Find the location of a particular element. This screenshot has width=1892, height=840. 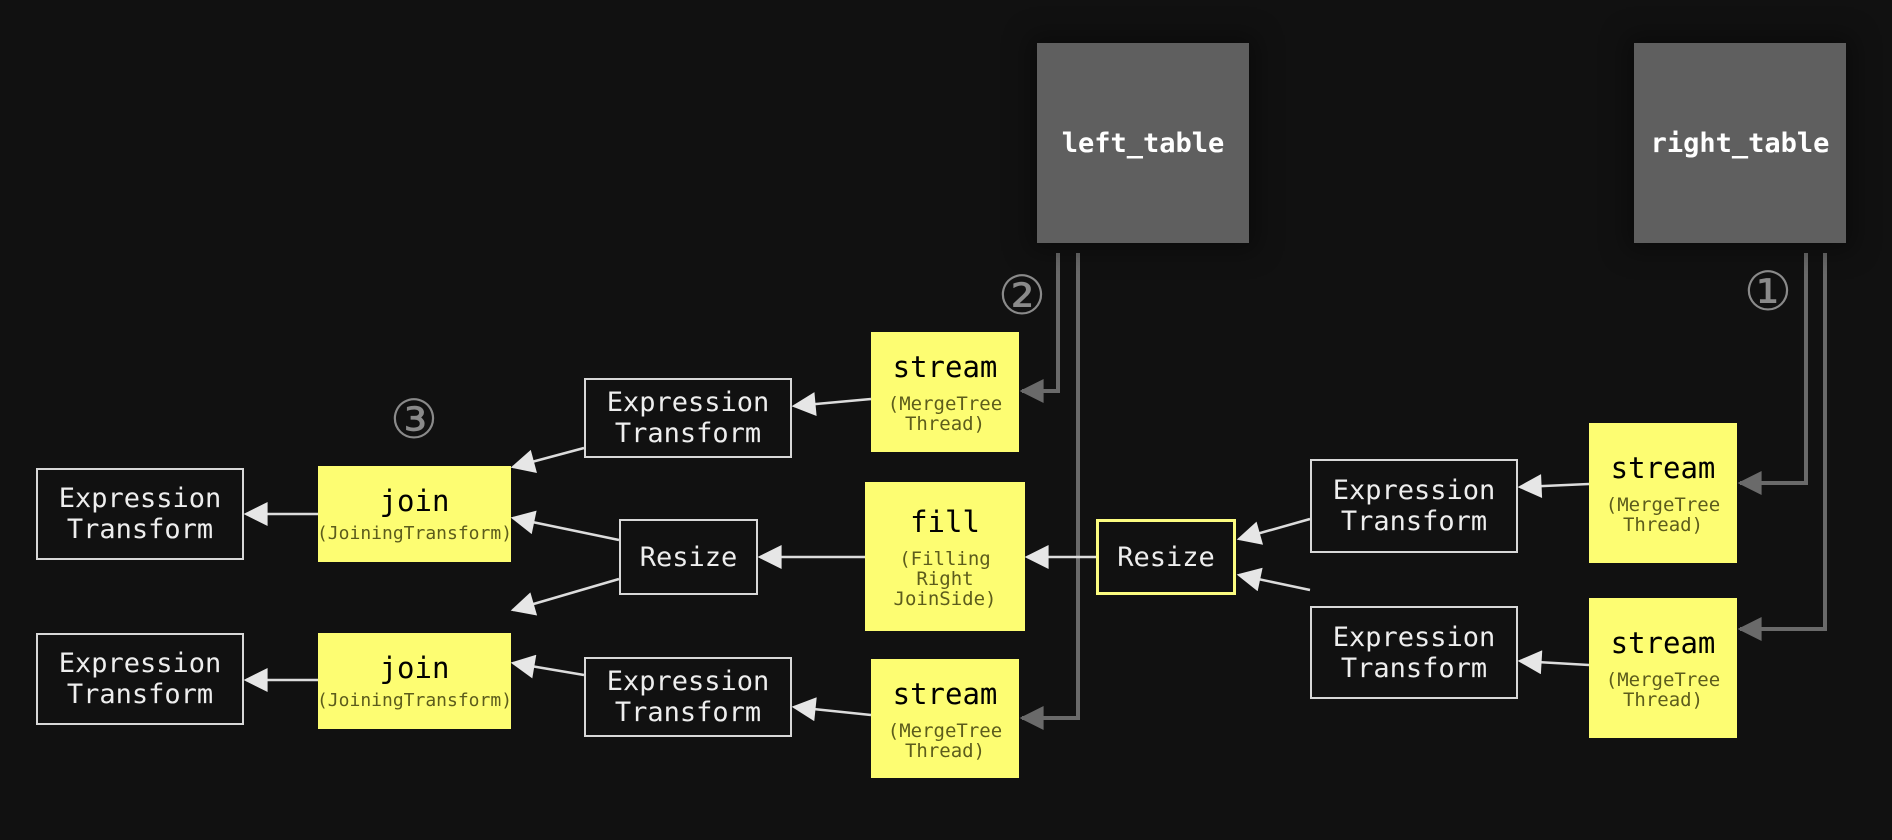

edge-right-expression-2-to-resize is located at coordinates (1273, 579).